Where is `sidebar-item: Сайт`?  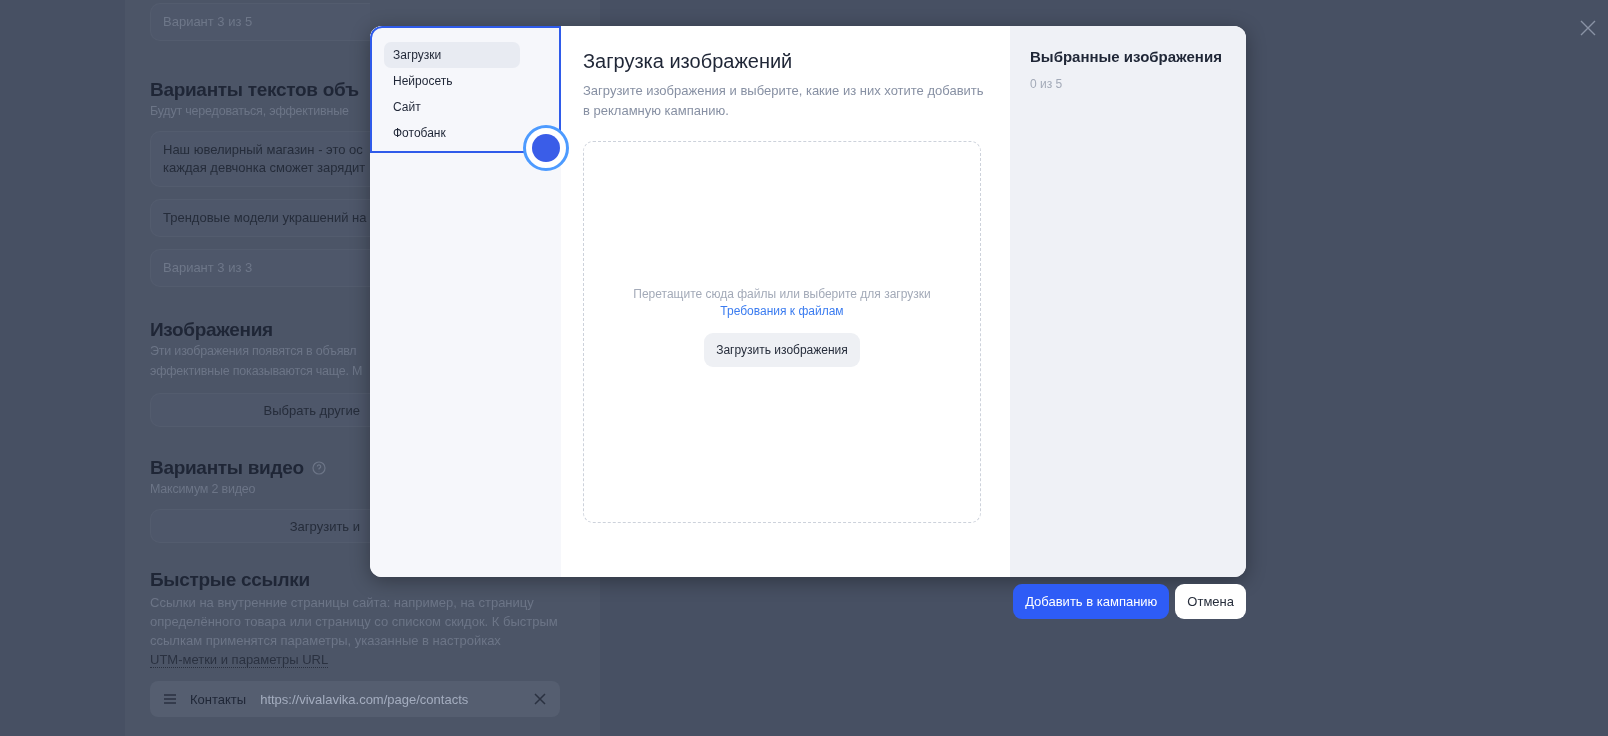 sidebar-item: Сайт is located at coordinates (452, 107).